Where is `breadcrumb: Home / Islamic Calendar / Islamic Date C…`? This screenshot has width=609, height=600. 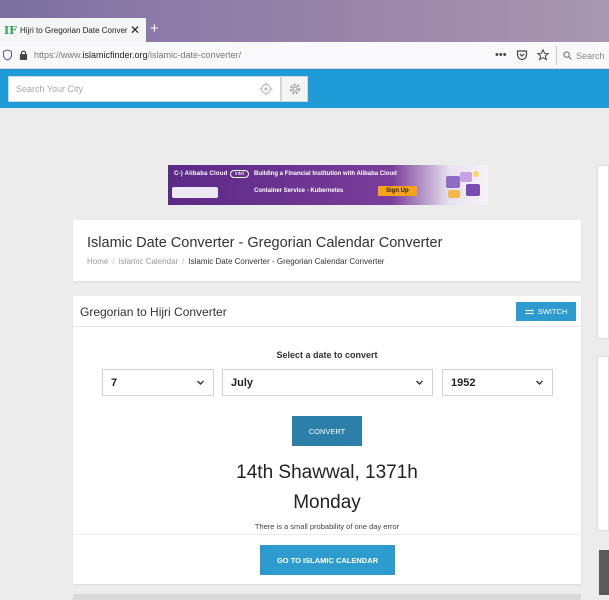
breadcrumb: Home / Islamic Calendar / Islamic Date C… is located at coordinates (235, 261).